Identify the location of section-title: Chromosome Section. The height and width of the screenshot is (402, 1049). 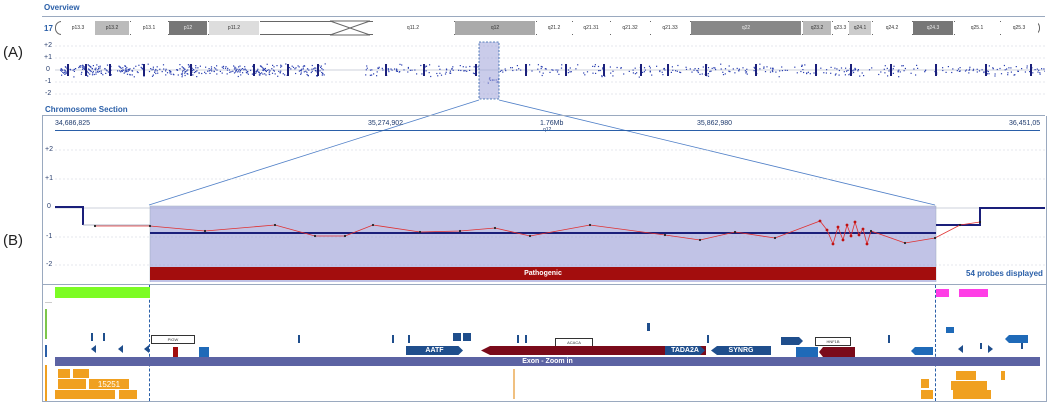
(86, 109).